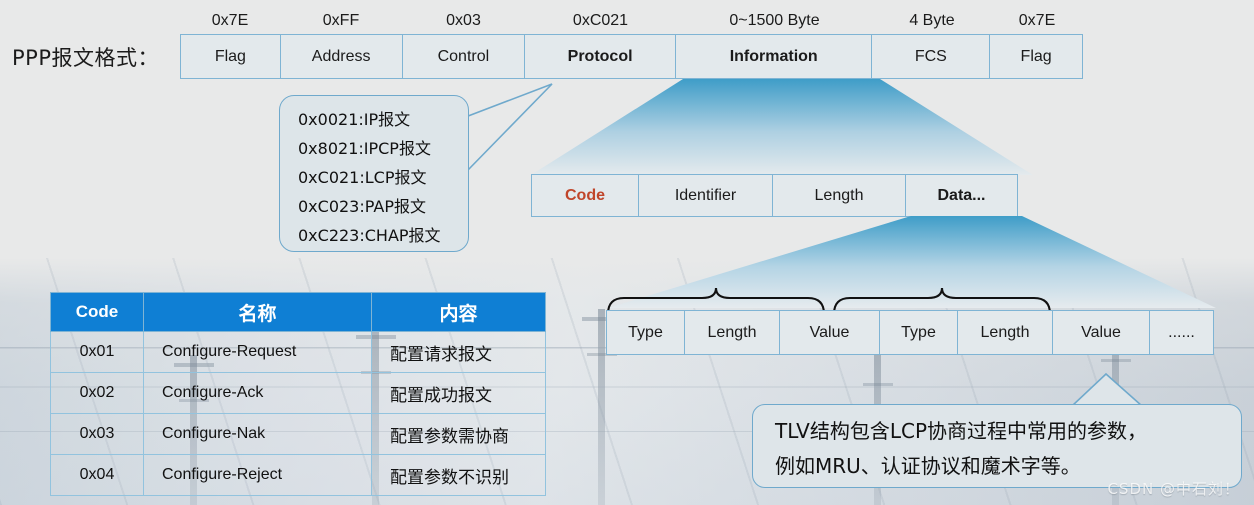 The width and height of the screenshot is (1254, 505). I want to click on protocol-value-line-2: 0xC021:LCP报文, so click(362, 177).